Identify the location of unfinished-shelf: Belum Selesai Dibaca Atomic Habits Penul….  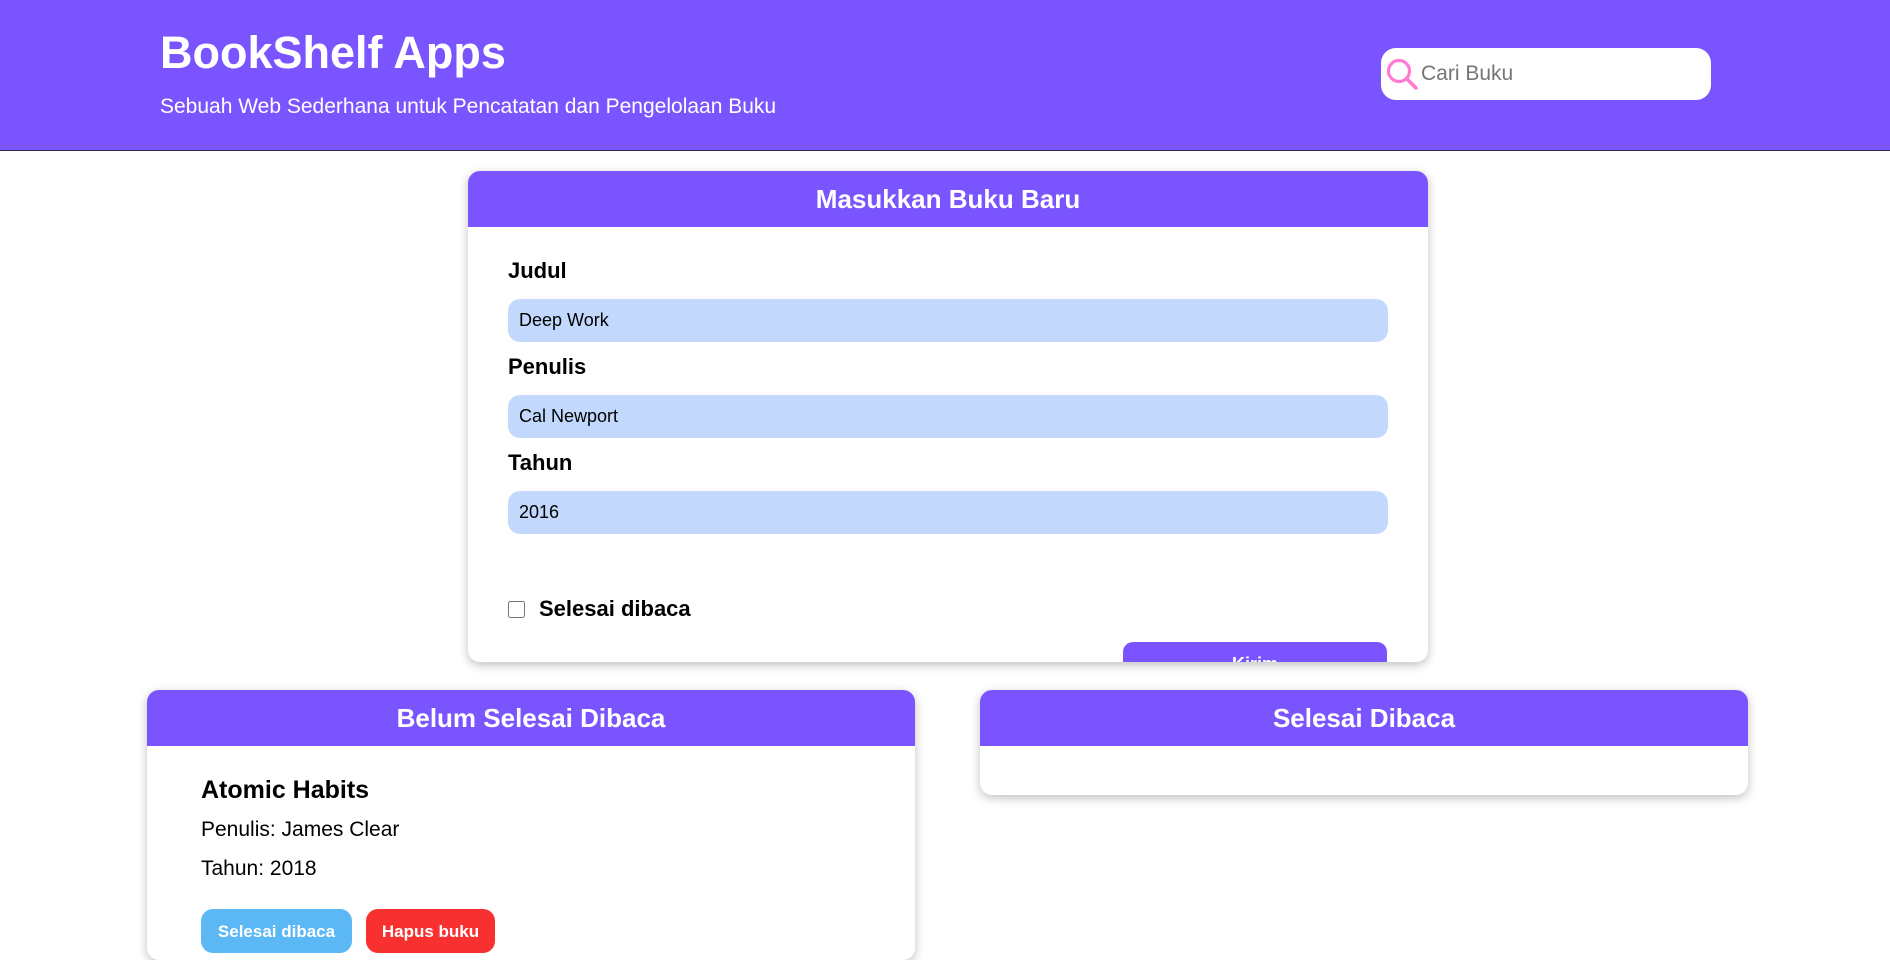
(531, 825).